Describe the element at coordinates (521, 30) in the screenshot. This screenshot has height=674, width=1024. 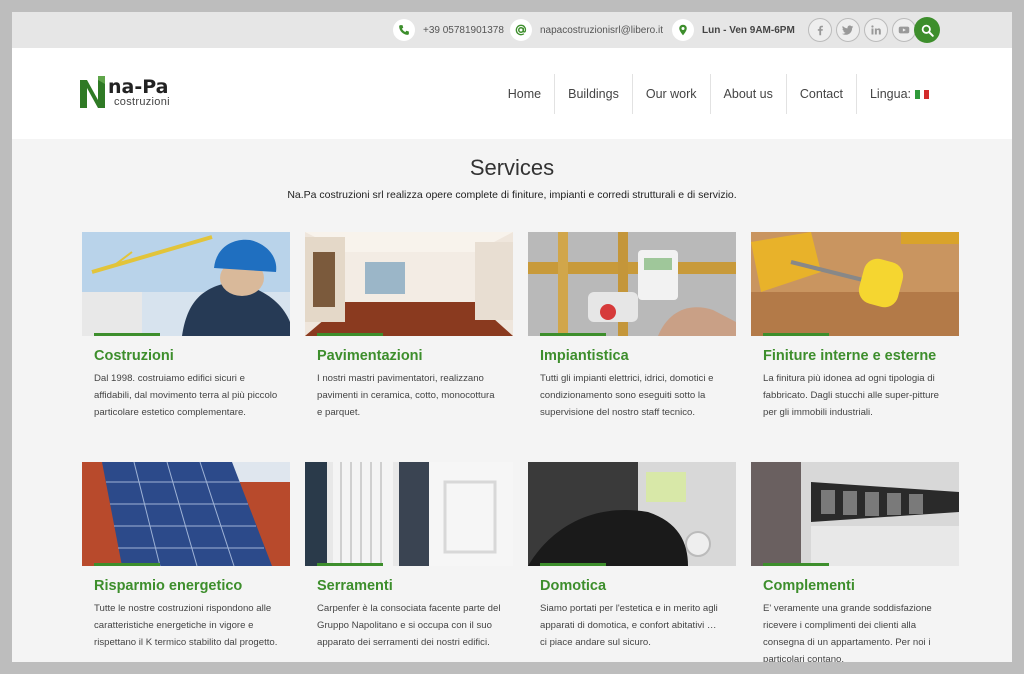
I see `at-icon` at that location.